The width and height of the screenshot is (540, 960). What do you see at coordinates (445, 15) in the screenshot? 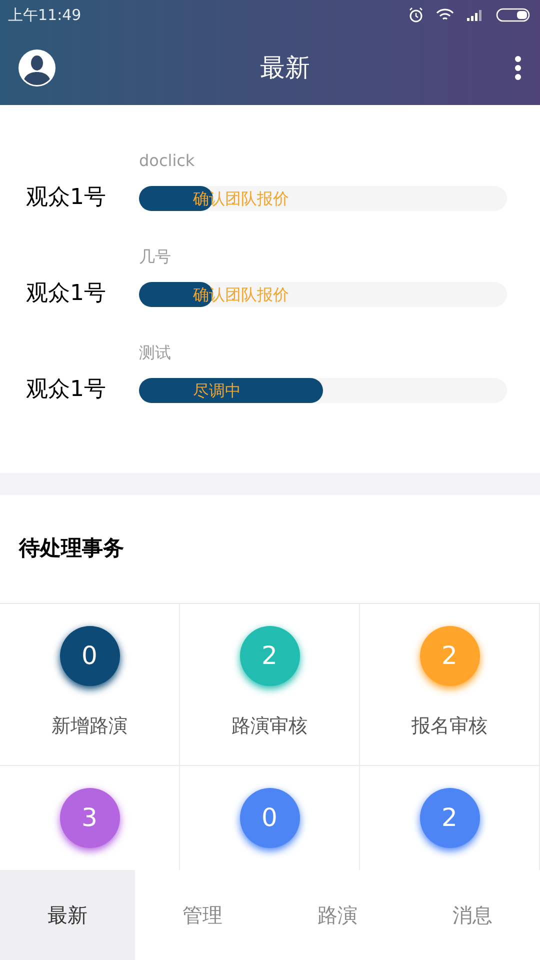
I see `wifi-icon` at bounding box center [445, 15].